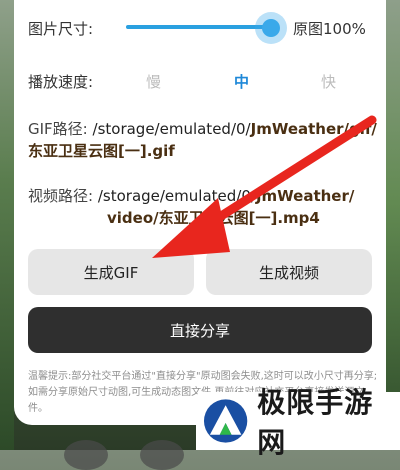 This screenshot has width=400, height=470. What do you see at coordinates (199, 27) in the screenshot?
I see `size-slider-track` at bounding box center [199, 27].